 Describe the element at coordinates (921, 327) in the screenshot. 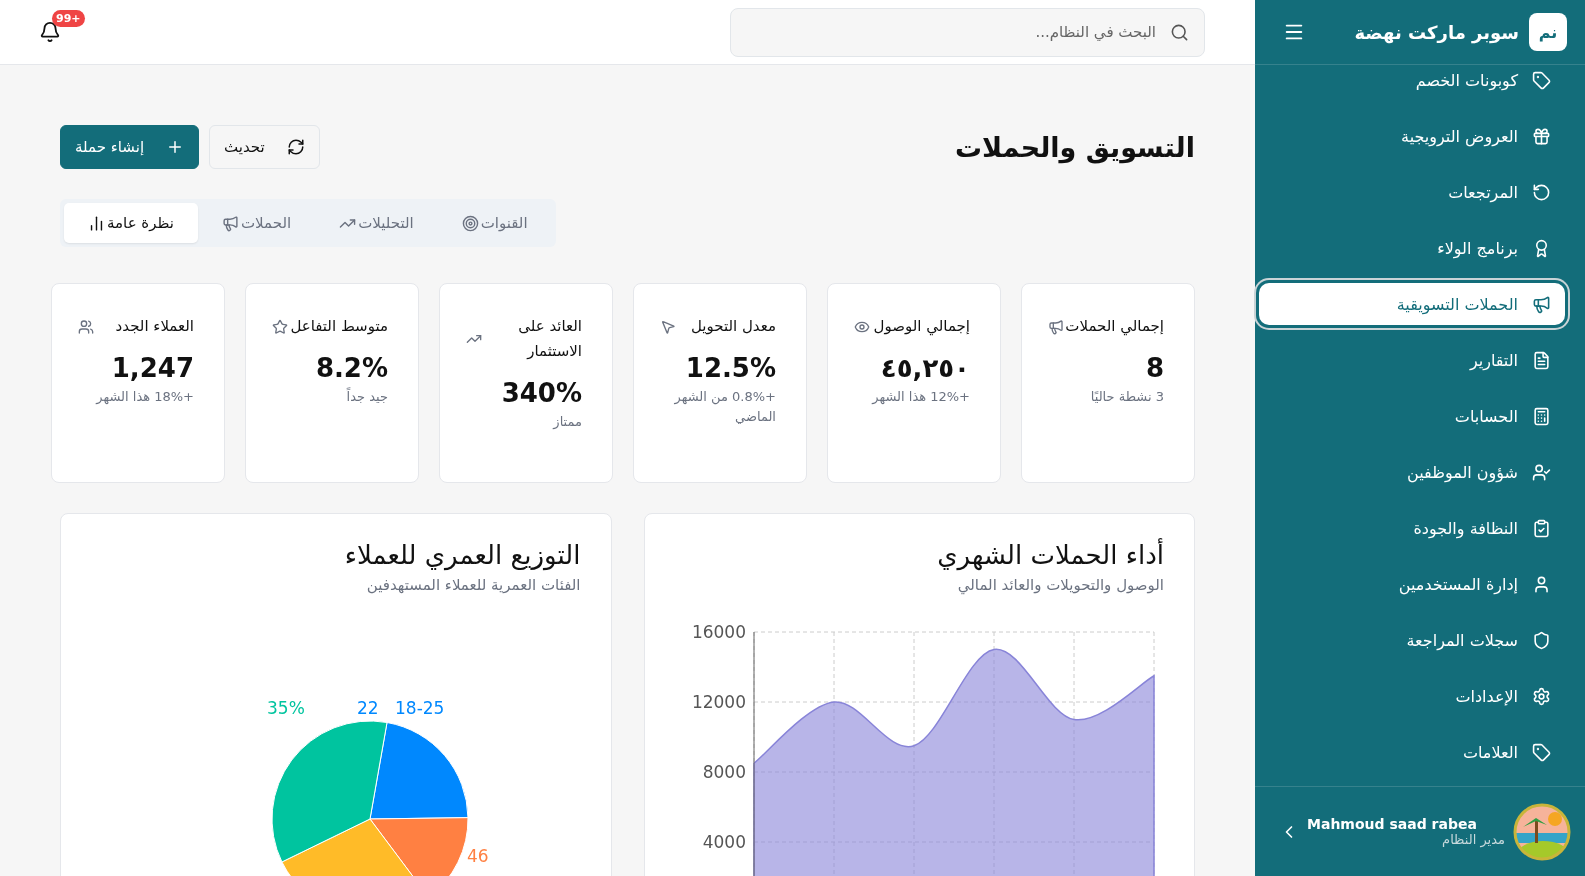

I see `stat-title: إجمالي الوصول` at that location.